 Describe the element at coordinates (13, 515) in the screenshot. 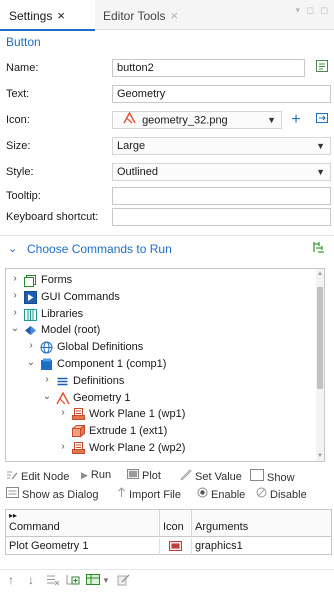

I see `move-column-icon: ▸▸` at that location.